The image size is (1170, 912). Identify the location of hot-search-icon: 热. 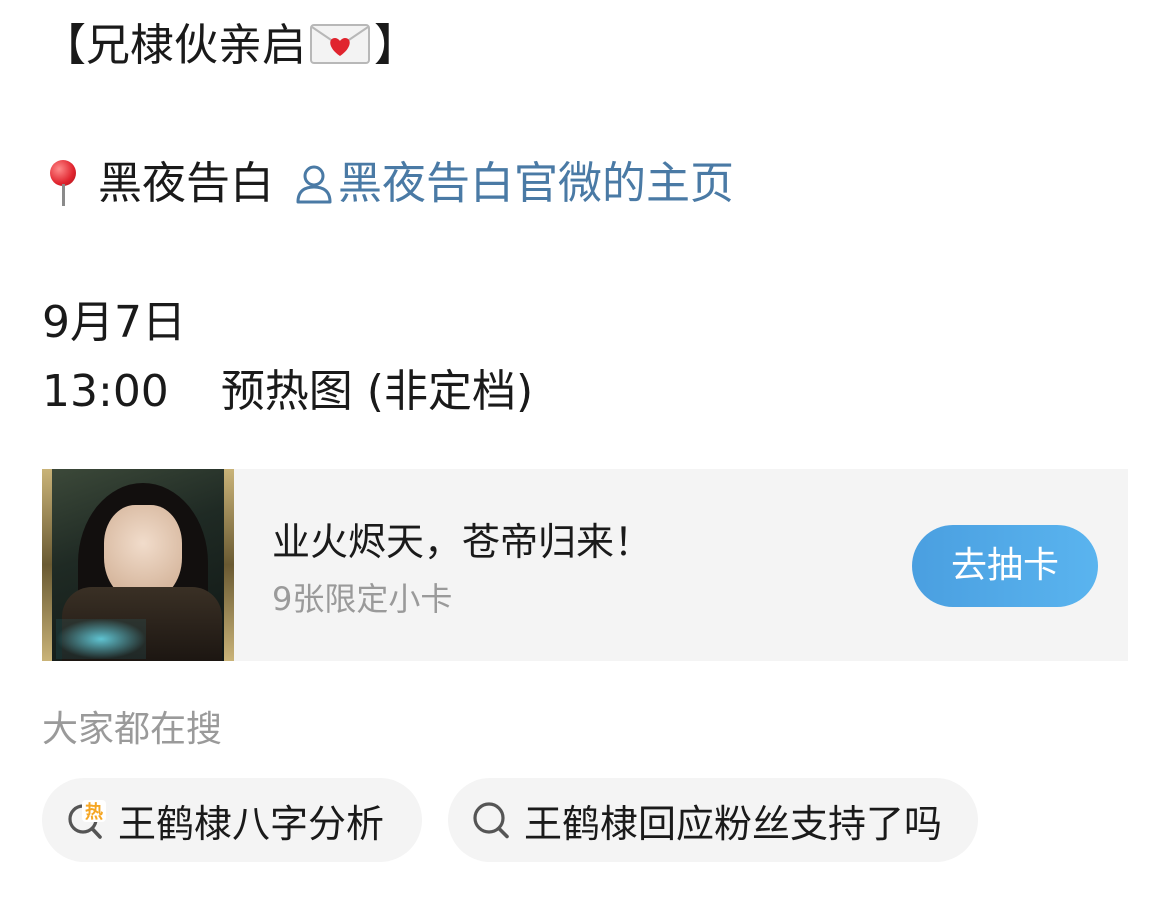
(87, 819).